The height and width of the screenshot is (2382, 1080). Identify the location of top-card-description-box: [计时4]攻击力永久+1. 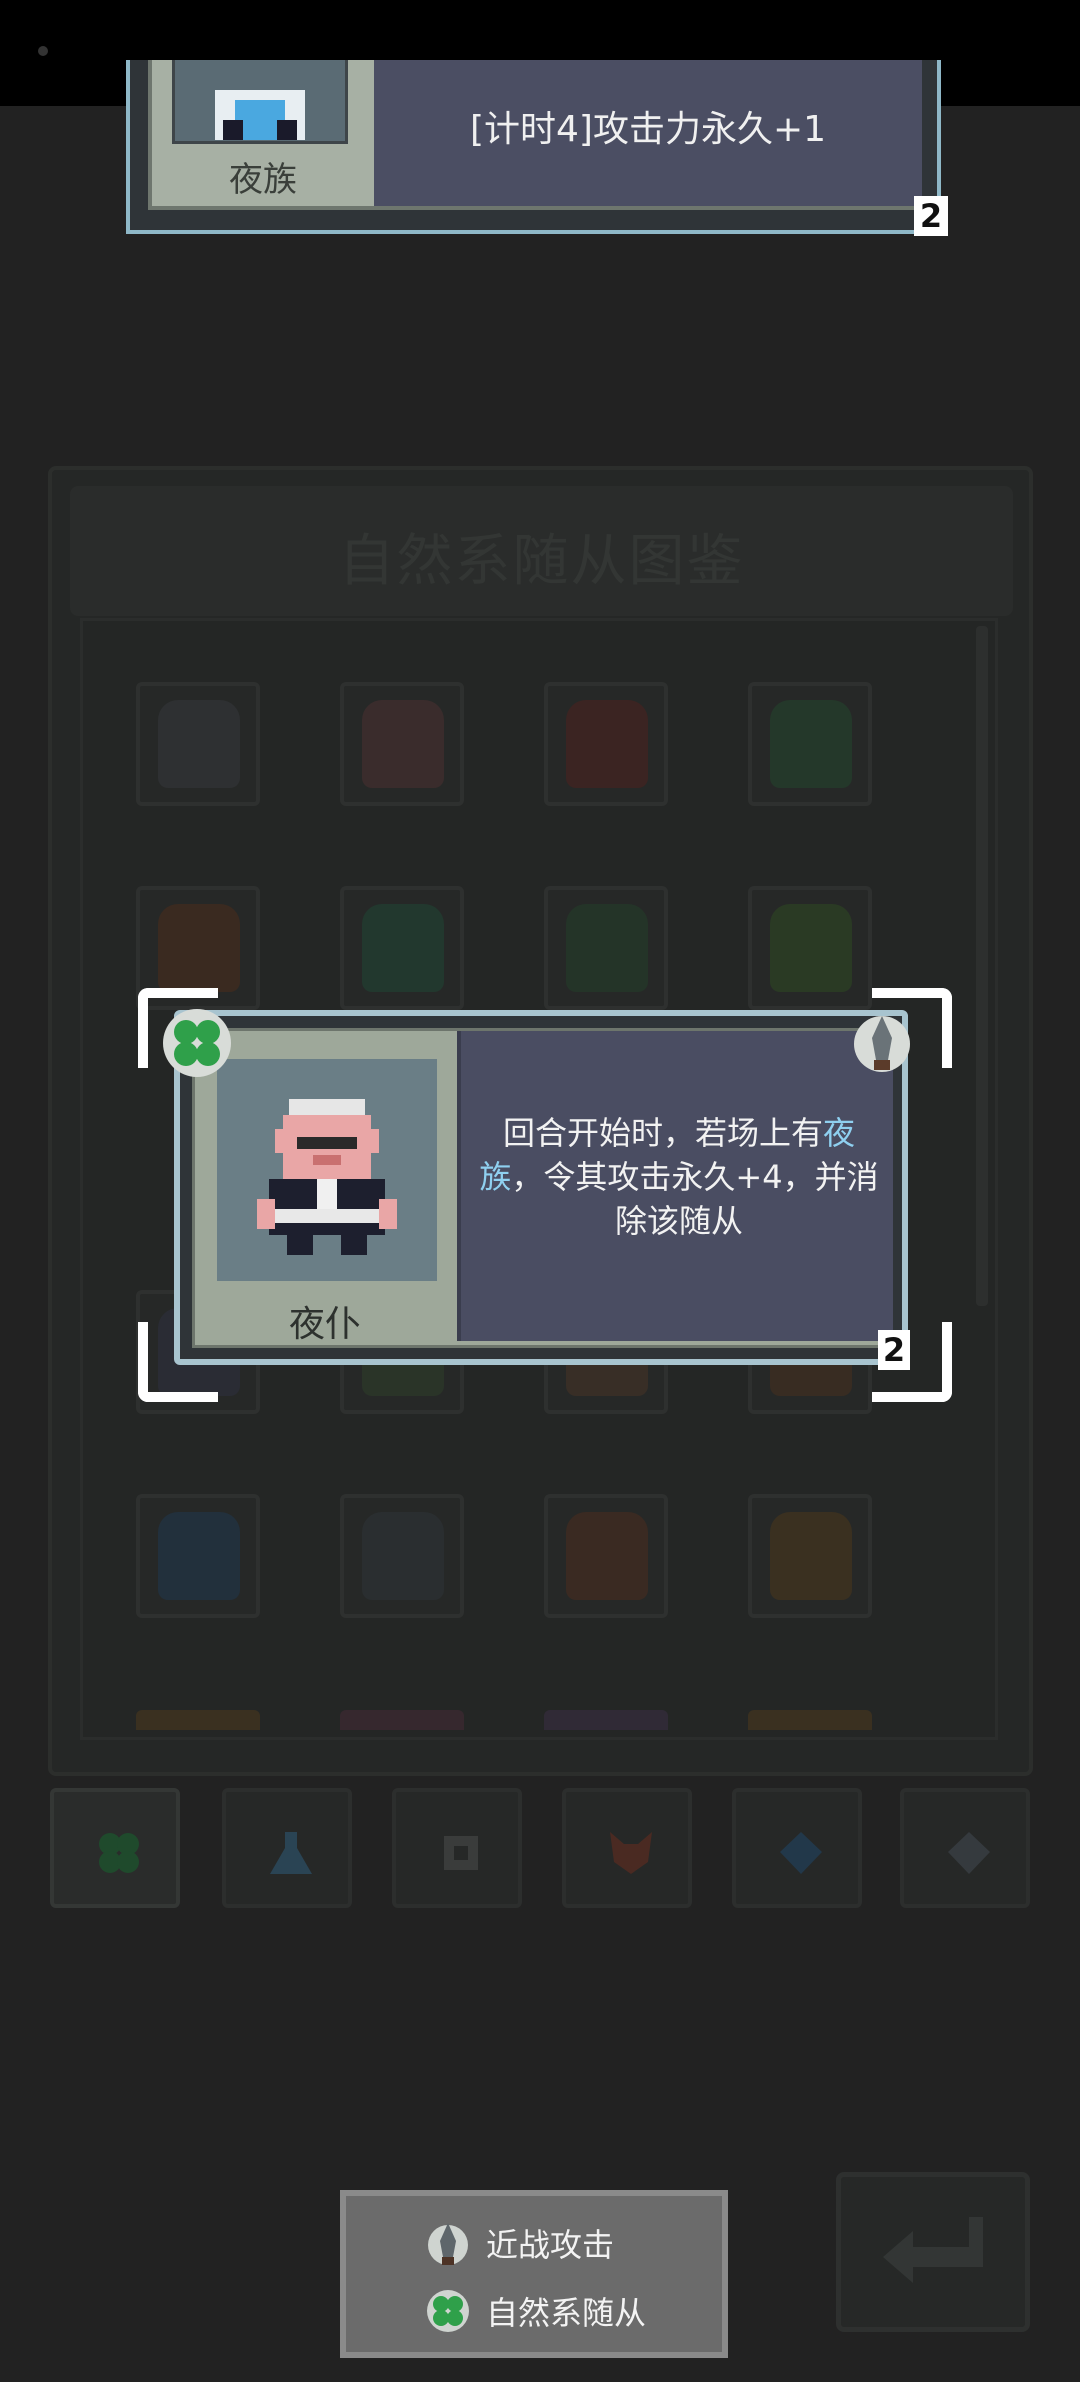
(648, 133).